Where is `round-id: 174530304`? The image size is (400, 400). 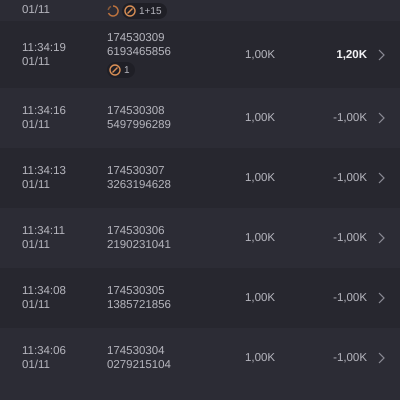
round-id: 174530304 is located at coordinates (136, 351).